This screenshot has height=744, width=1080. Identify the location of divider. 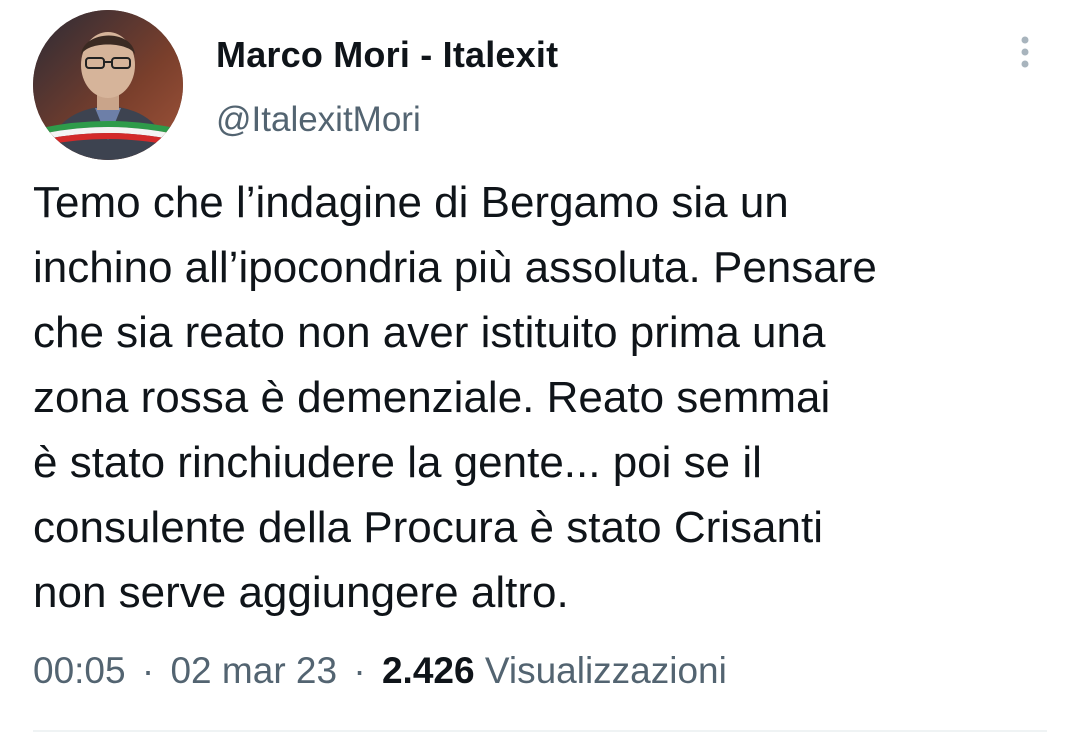
(540, 731).